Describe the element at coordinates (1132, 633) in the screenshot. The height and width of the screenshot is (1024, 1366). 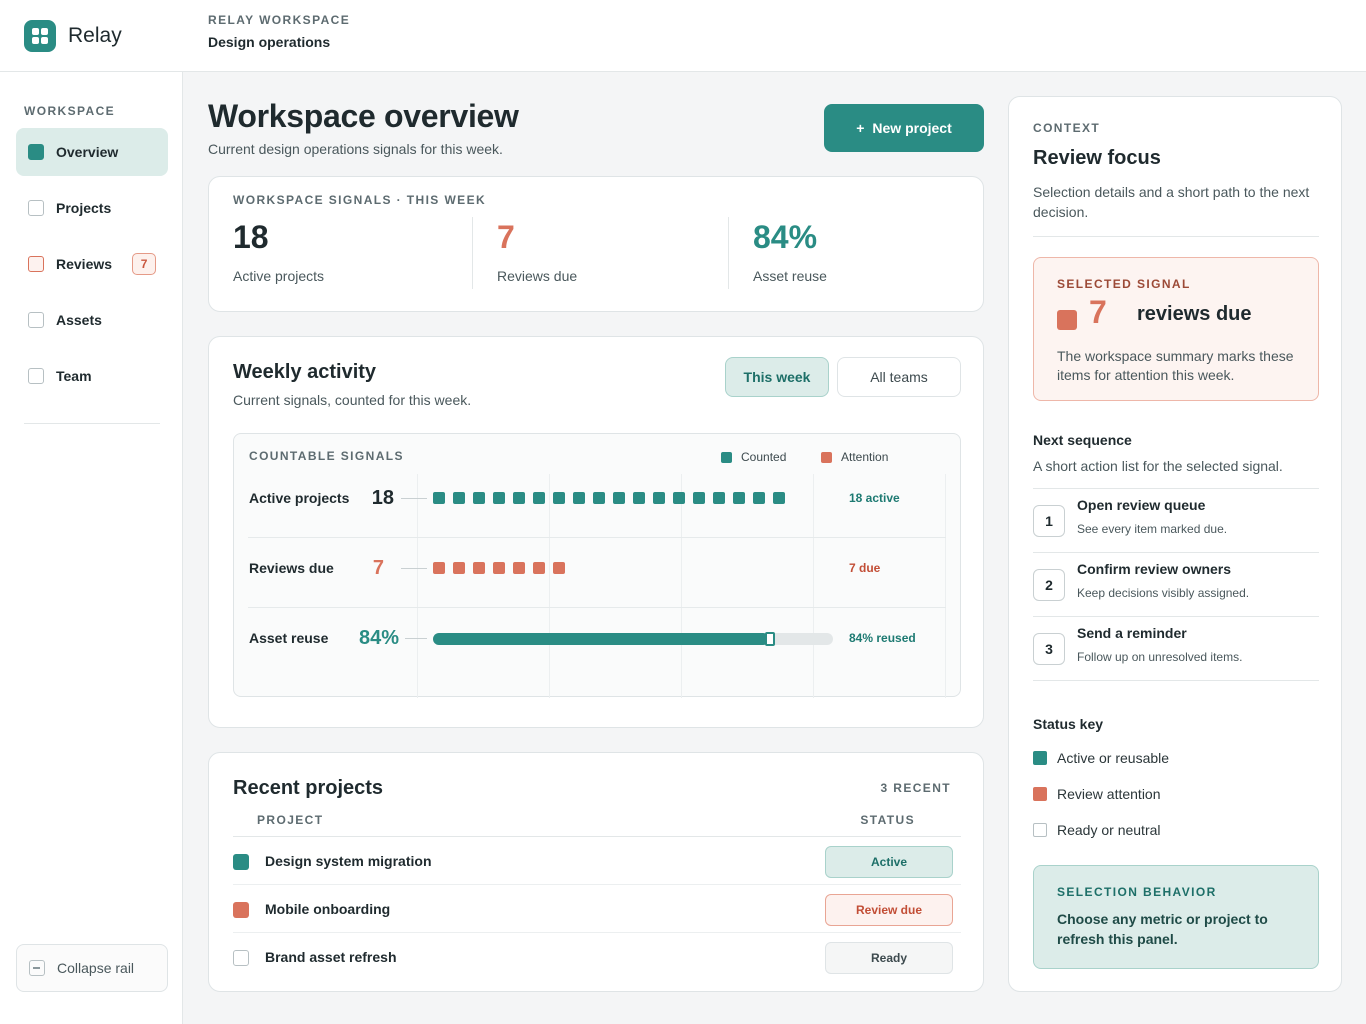
I see `step-title: Send a reminder` at that location.